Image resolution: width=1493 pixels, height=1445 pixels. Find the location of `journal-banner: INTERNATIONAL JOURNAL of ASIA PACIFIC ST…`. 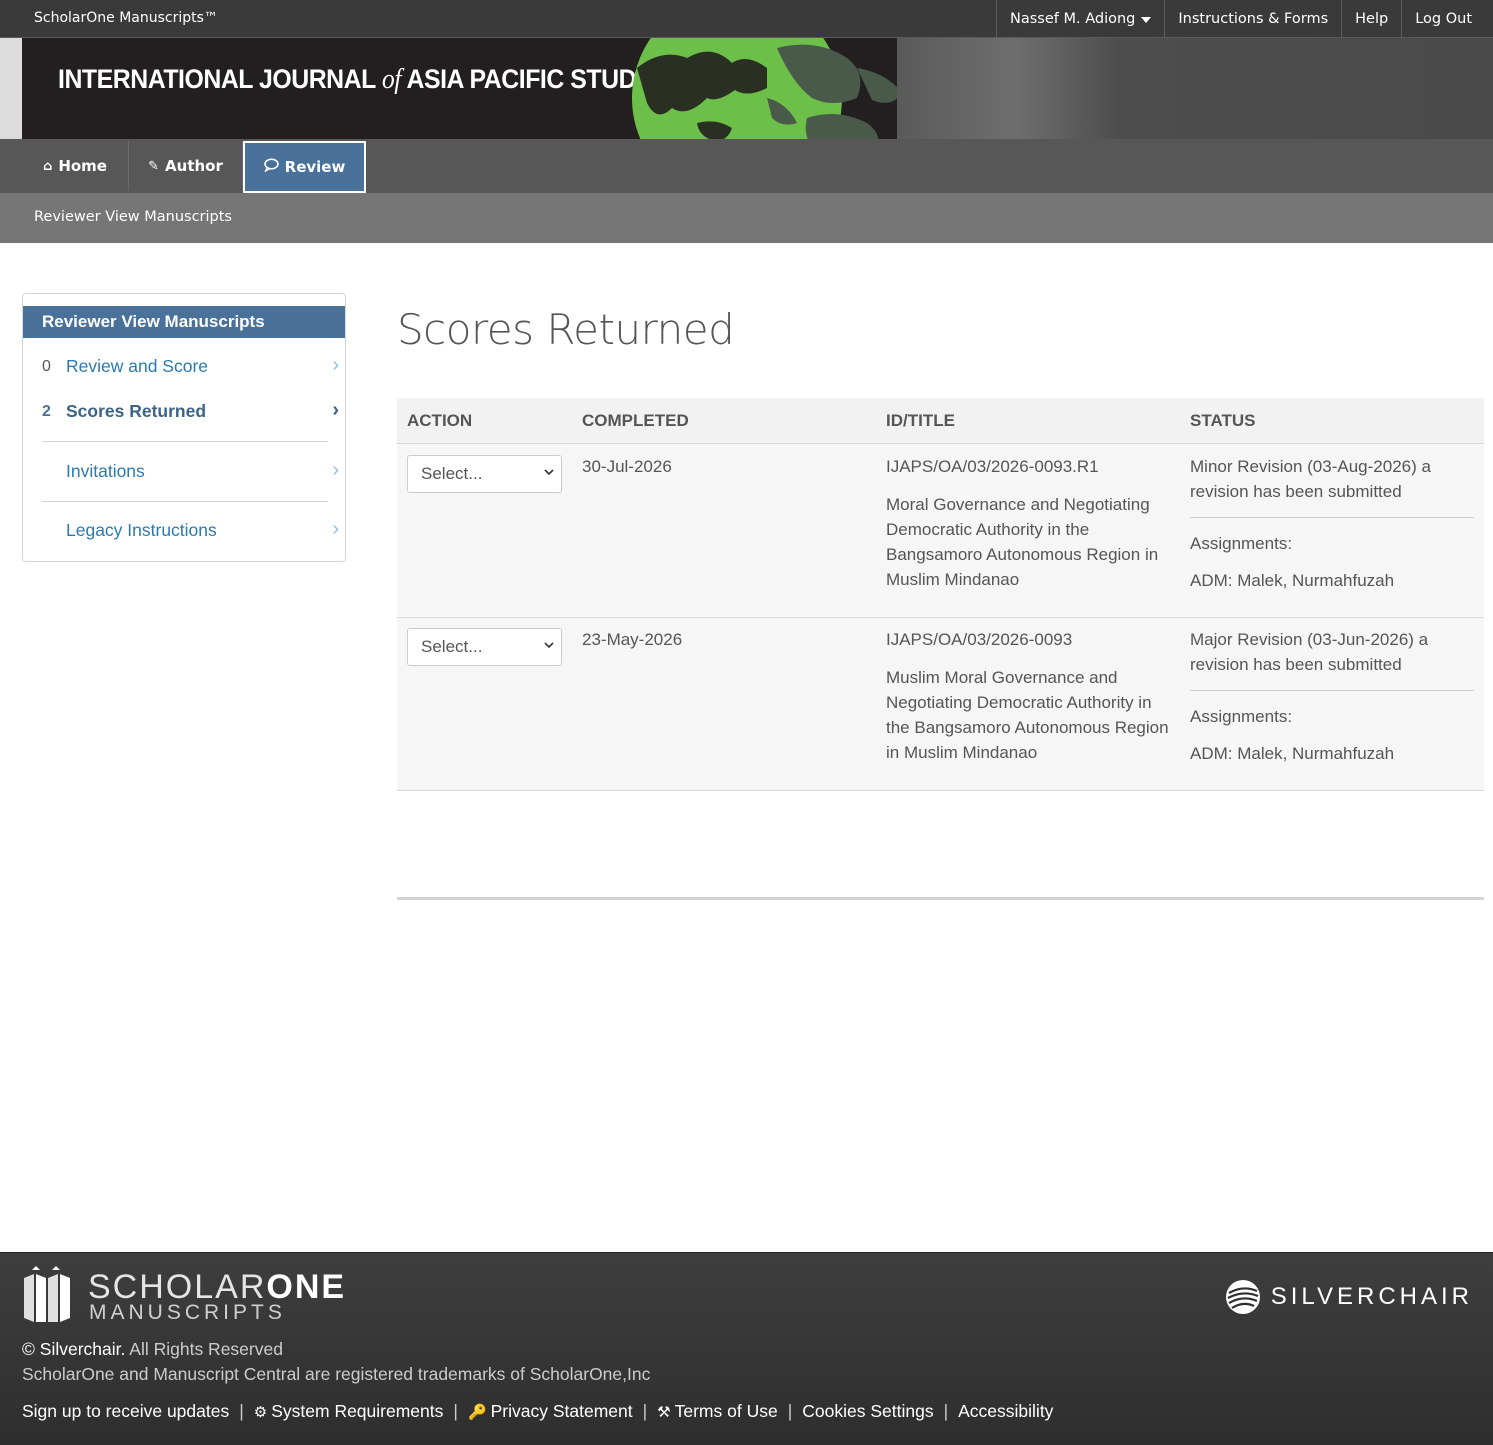

journal-banner: INTERNATIONAL JOURNAL of ASIA PACIFIC ST… is located at coordinates (746, 88).